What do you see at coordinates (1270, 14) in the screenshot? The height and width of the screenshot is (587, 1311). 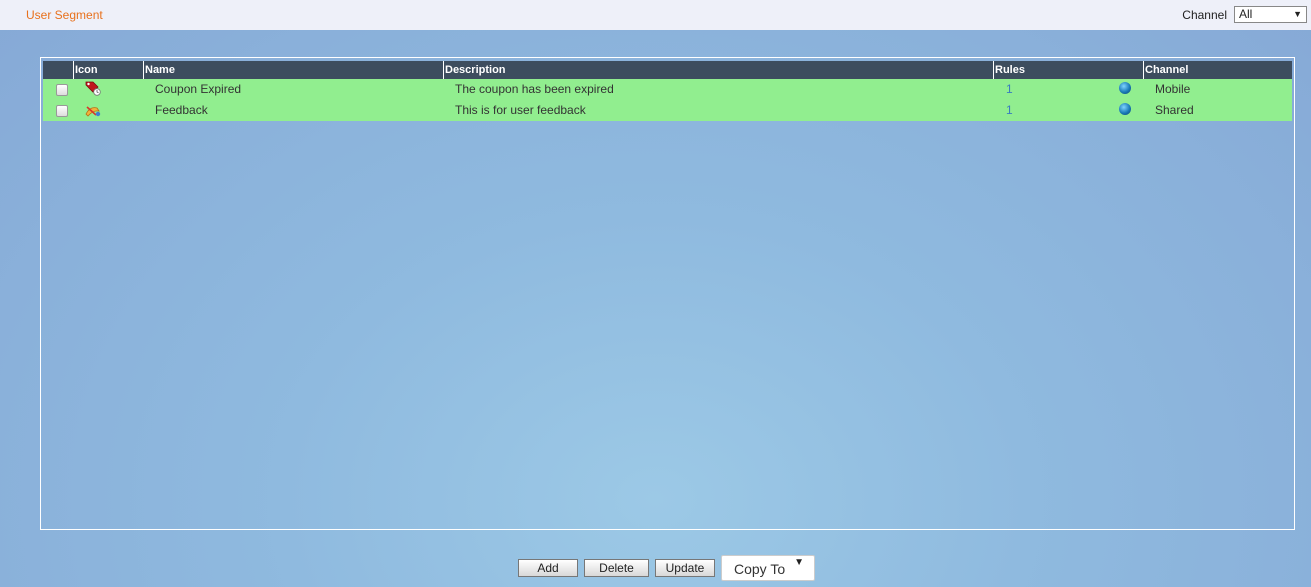 I see `channel-select: All ▼` at bounding box center [1270, 14].